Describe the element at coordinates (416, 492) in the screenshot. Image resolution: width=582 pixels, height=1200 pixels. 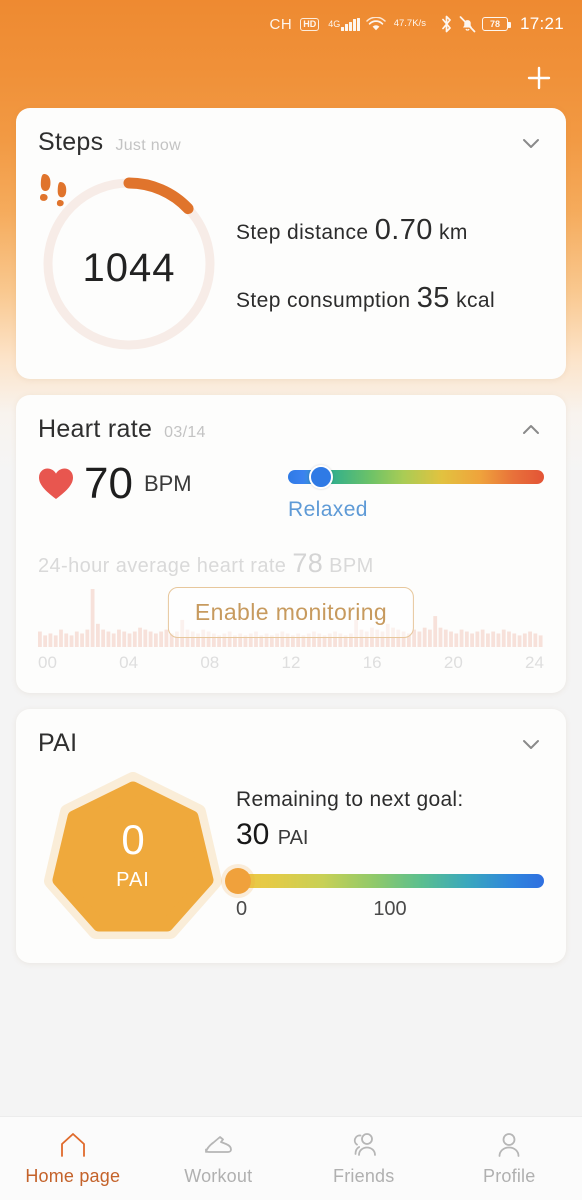
I see `heart-rate-zone: Relaxed` at that location.